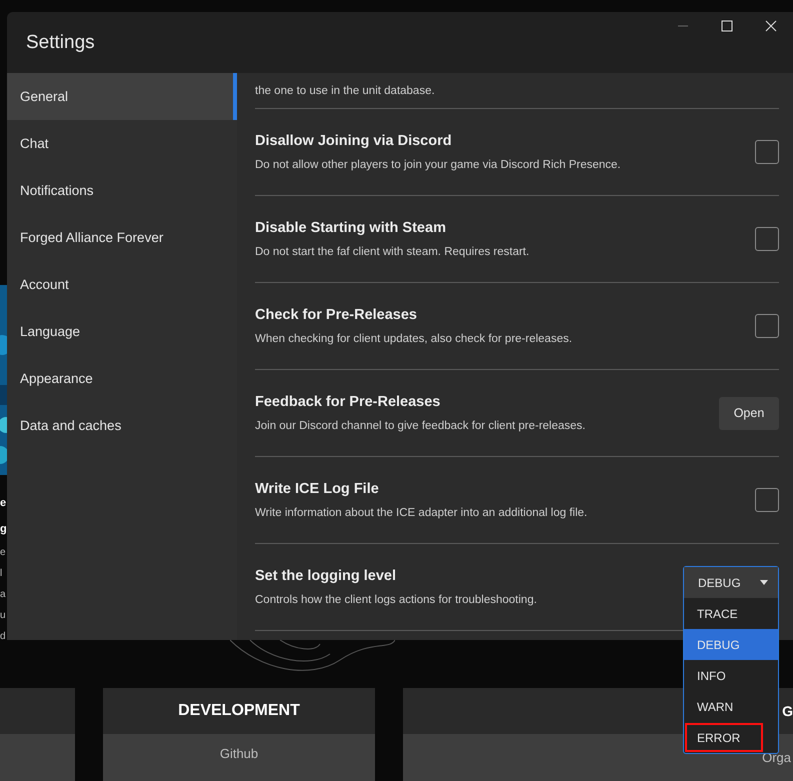 The image size is (793, 781). What do you see at coordinates (60, 43) in the screenshot?
I see `window-title: Settings` at bounding box center [60, 43].